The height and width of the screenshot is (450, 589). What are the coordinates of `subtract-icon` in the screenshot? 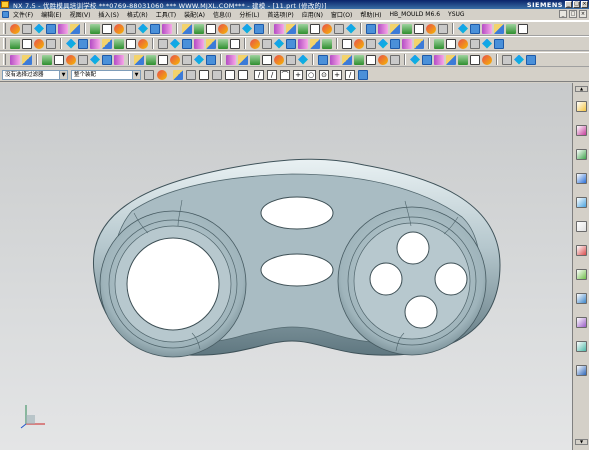 It's located at (235, 28).